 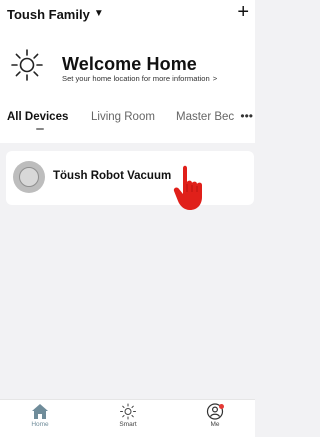 What do you see at coordinates (40, 424) in the screenshot?
I see `nav-home-label: Home` at bounding box center [40, 424].